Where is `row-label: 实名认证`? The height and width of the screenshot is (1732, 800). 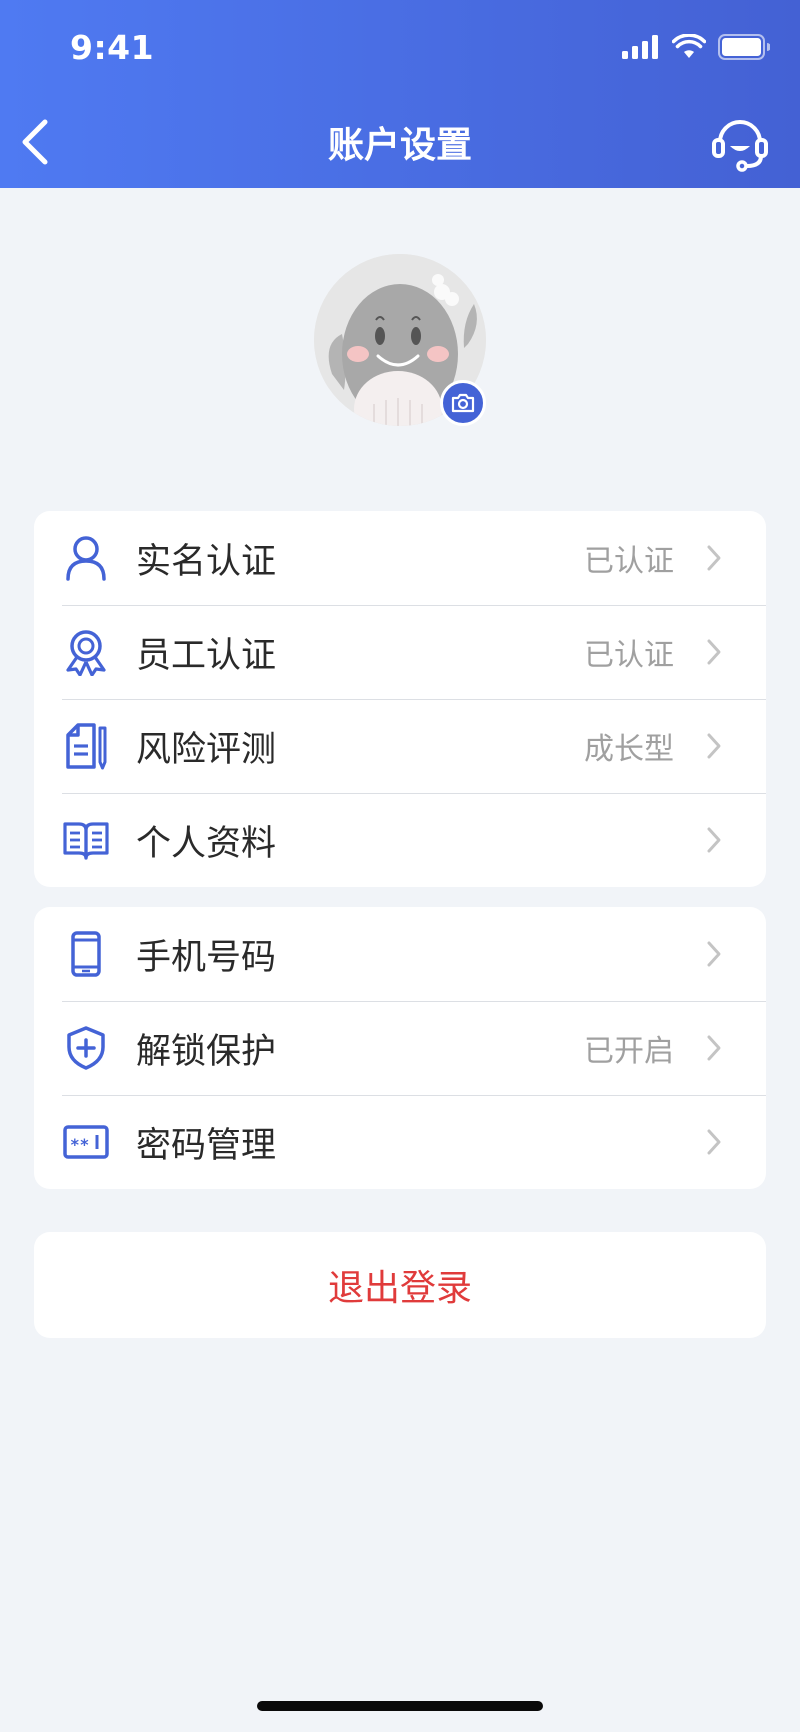 row-label: 实名认证 is located at coordinates (206, 561).